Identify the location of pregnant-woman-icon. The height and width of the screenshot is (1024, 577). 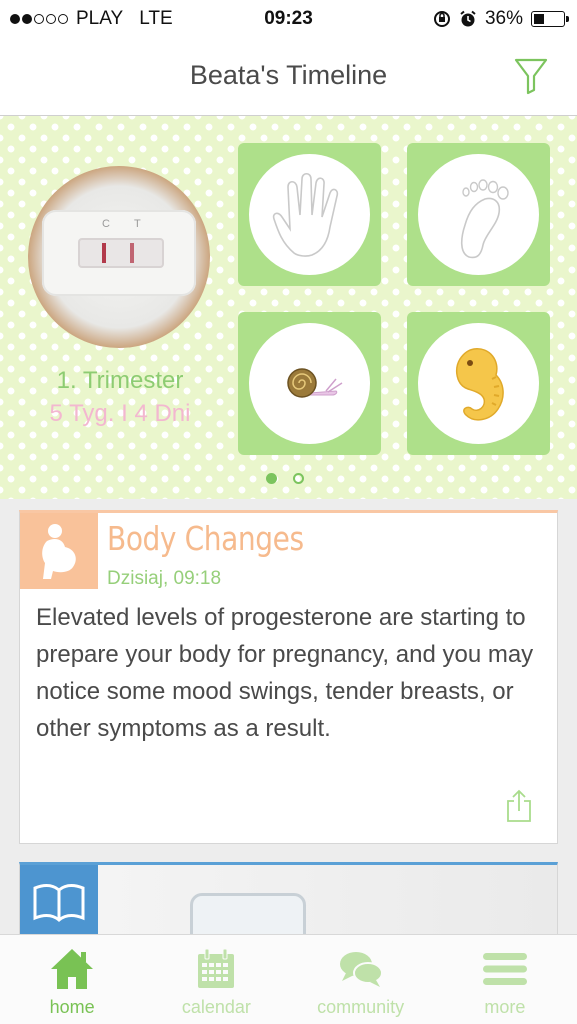
(59, 551).